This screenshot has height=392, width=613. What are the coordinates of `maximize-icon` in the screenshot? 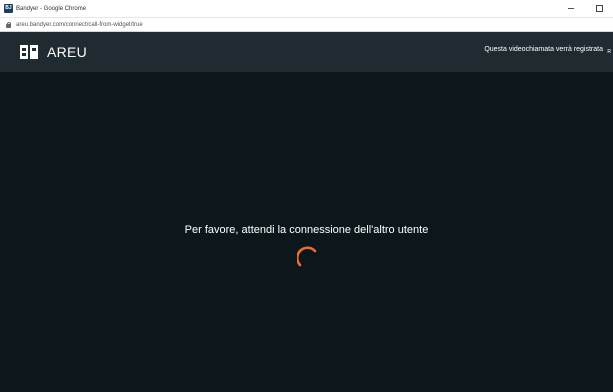 It's located at (599, 8).